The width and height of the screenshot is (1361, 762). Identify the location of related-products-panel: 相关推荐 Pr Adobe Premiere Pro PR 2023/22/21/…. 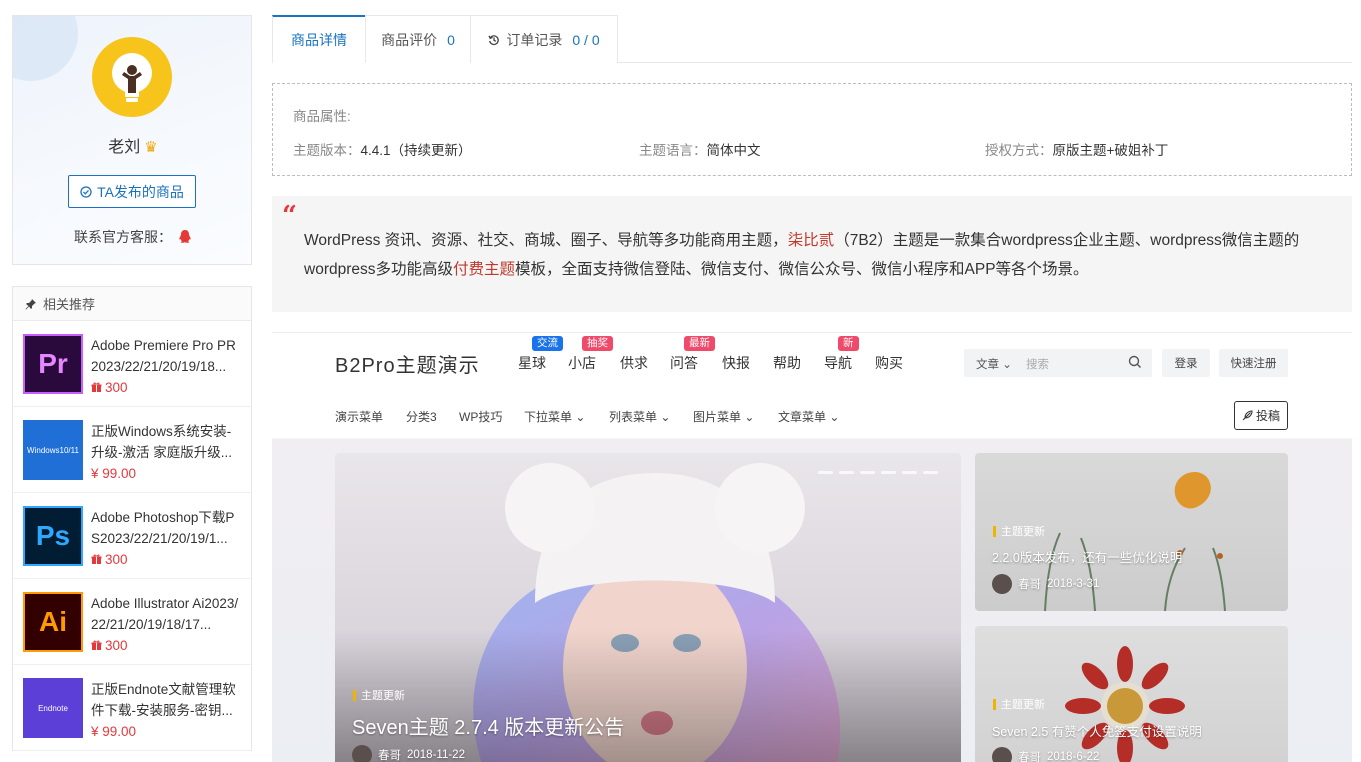
(132, 518).